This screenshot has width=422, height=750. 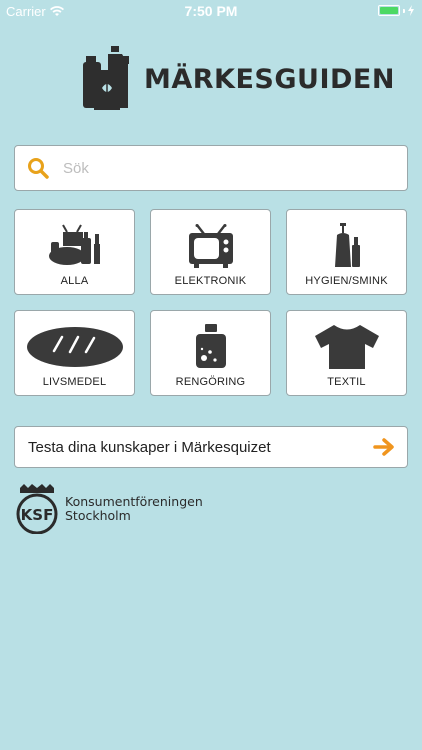 I want to click on category-hygiene-button: HYGIEN/SMINK, so click(x=346, y=252).